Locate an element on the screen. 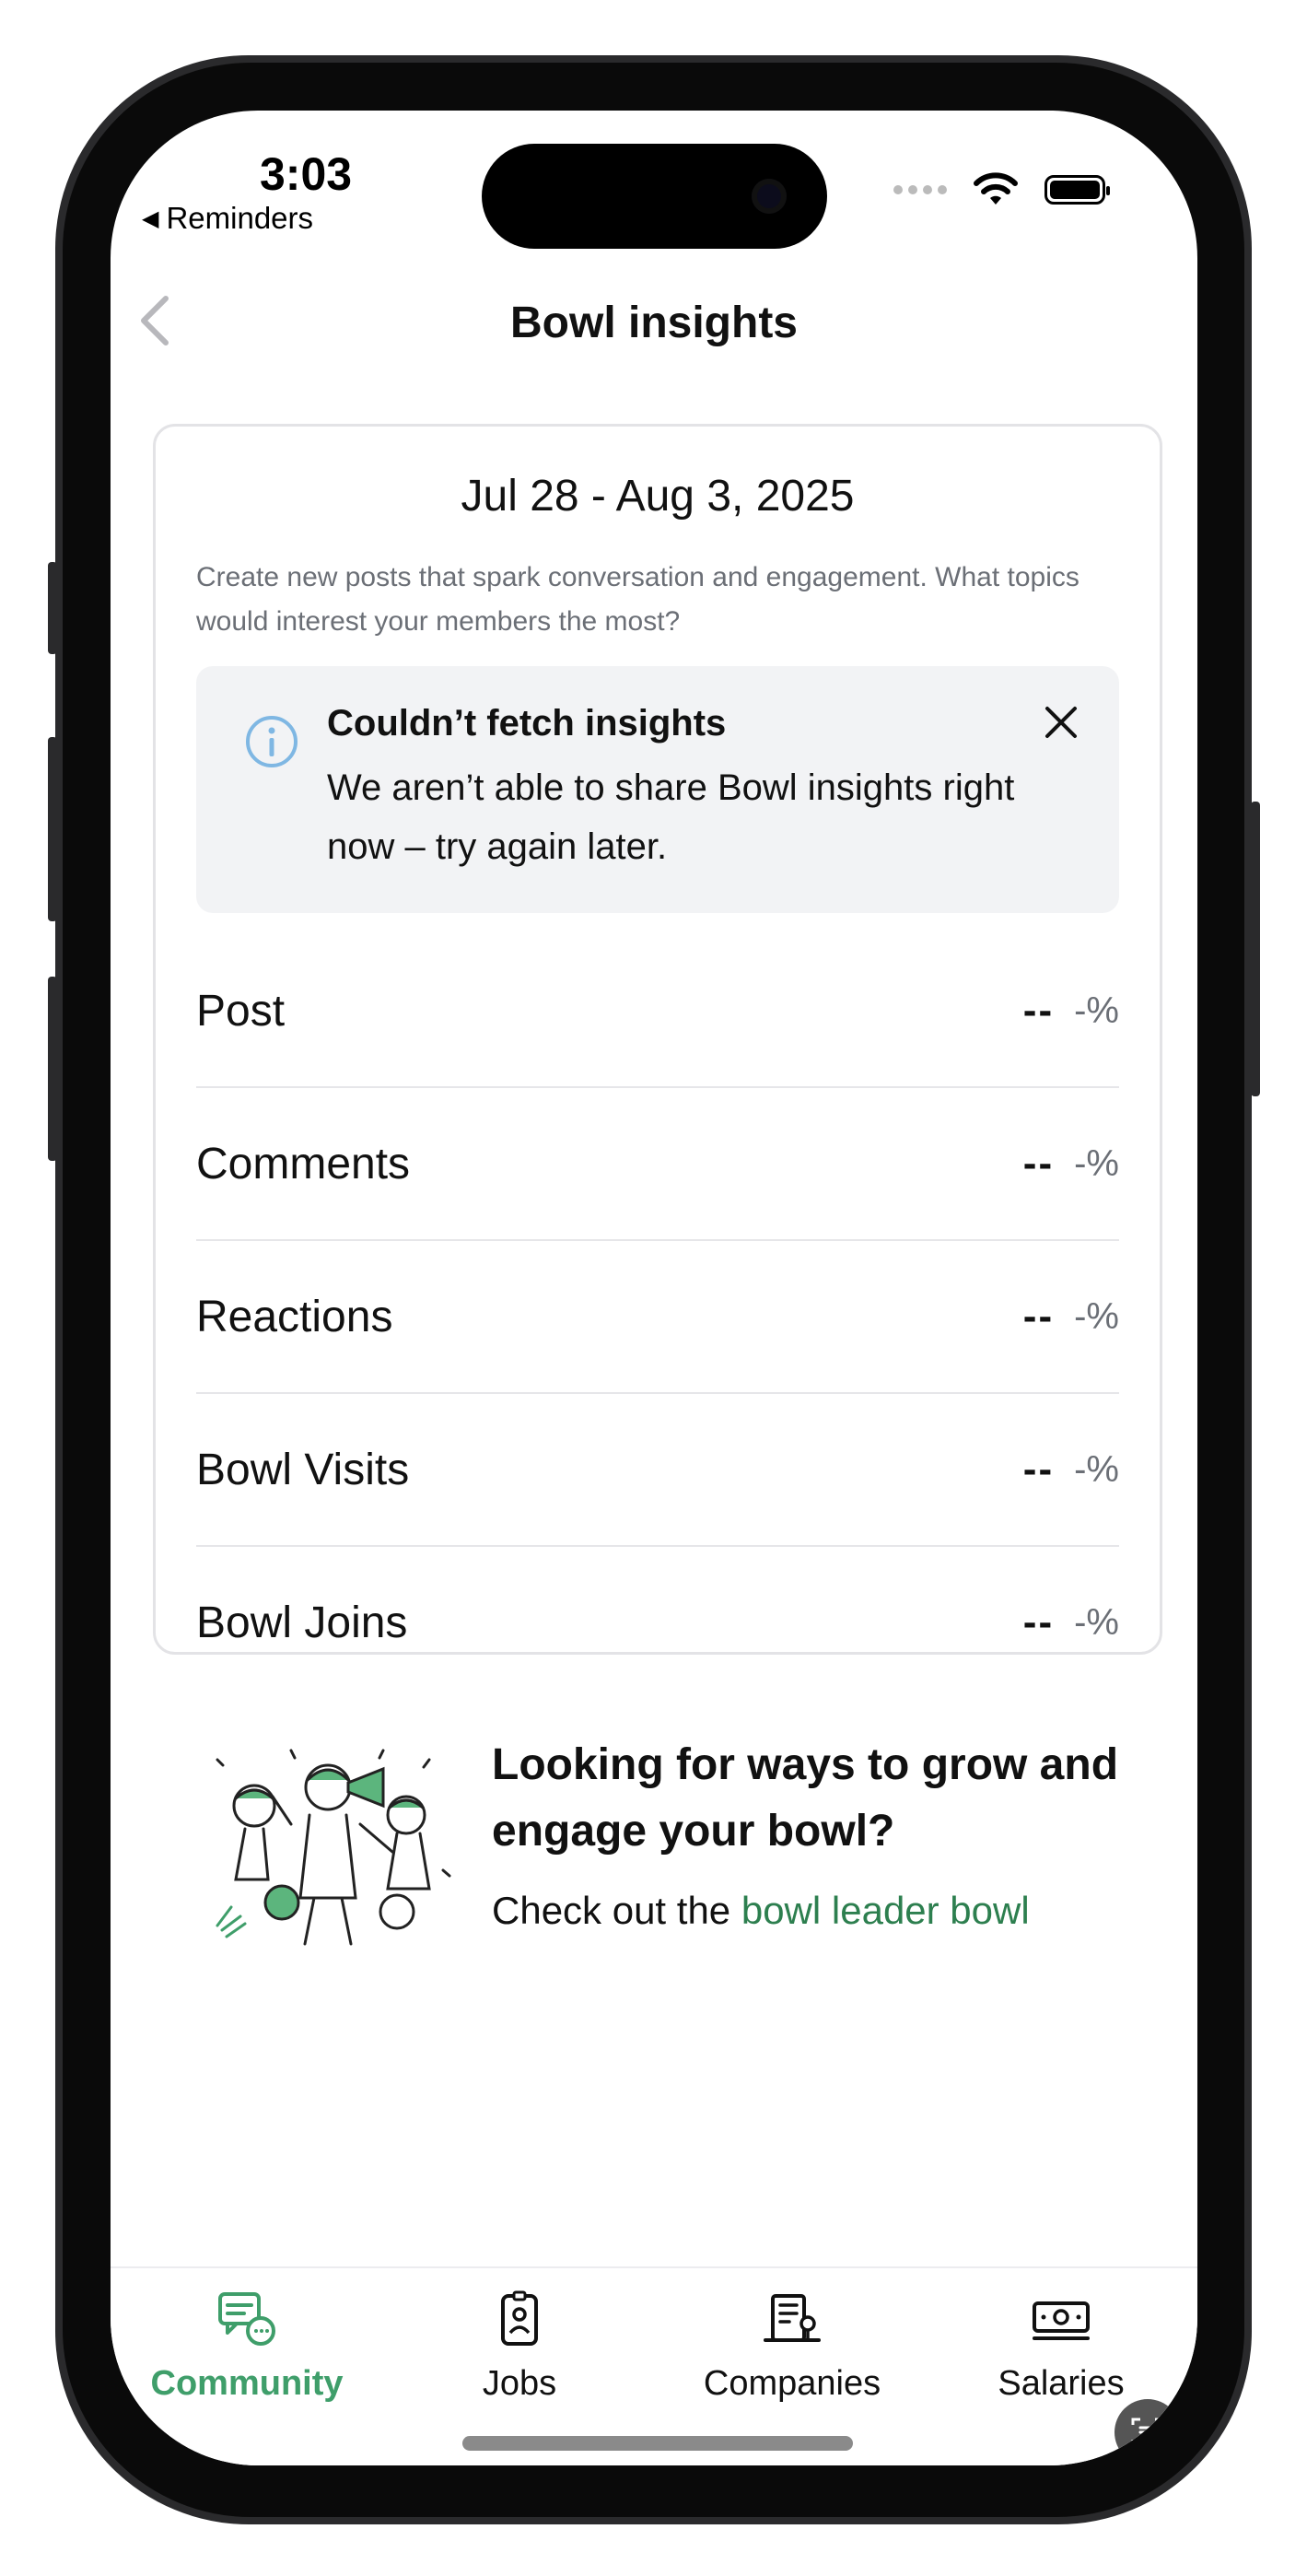 Image resolution: width=1307 pixels, height=2576 pixels. promo-text-prefix: Check out the is located at coordinates (612, 1910).